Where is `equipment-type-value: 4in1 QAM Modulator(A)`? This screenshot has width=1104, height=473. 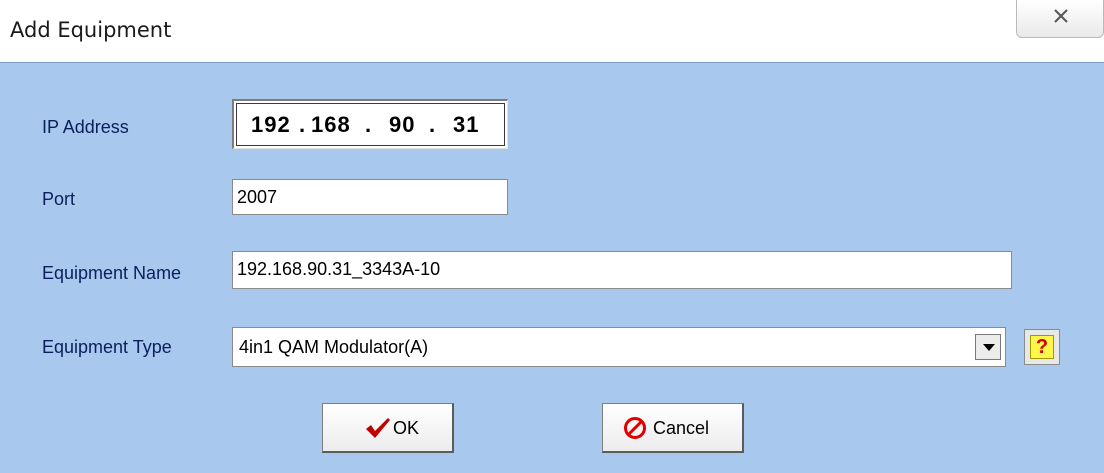 equipment-type-value: 4in1 QAM Modulator(A) is located at coordinates (334, 347).